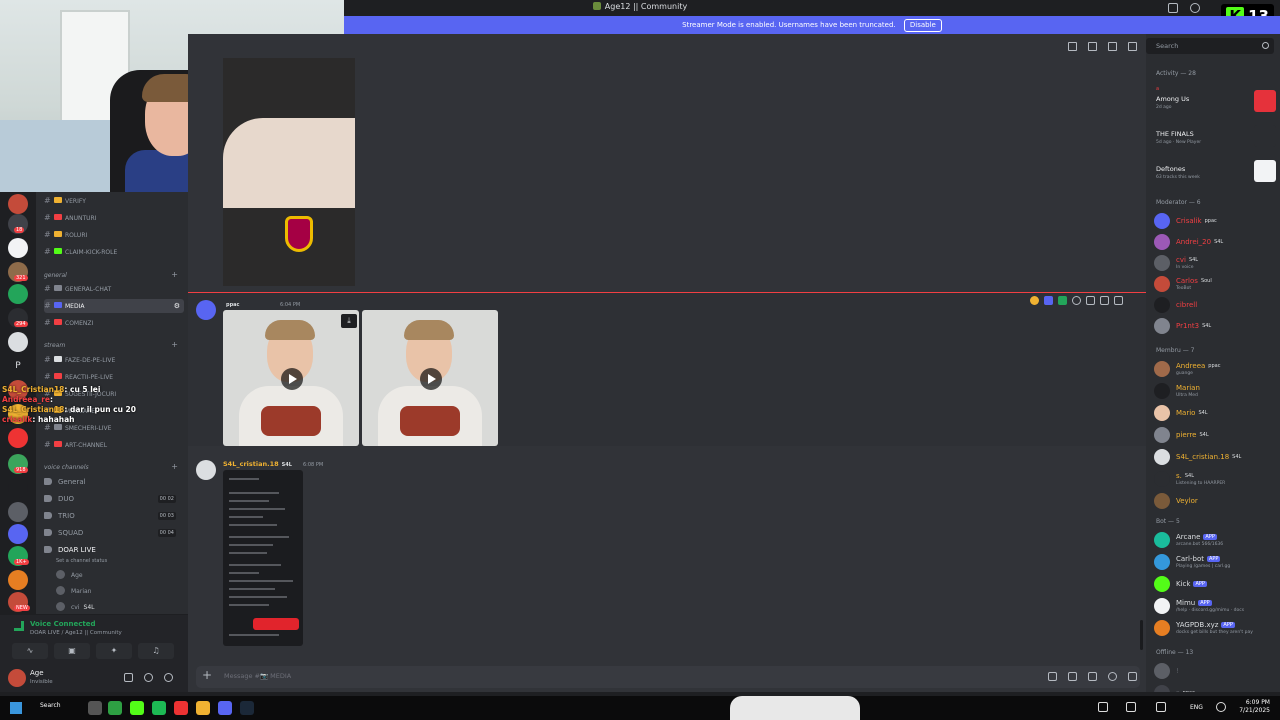  What do you see at coordinates (19, 626) in the screenshot?
I see `signal-icon` at bounding box center [19, 626].